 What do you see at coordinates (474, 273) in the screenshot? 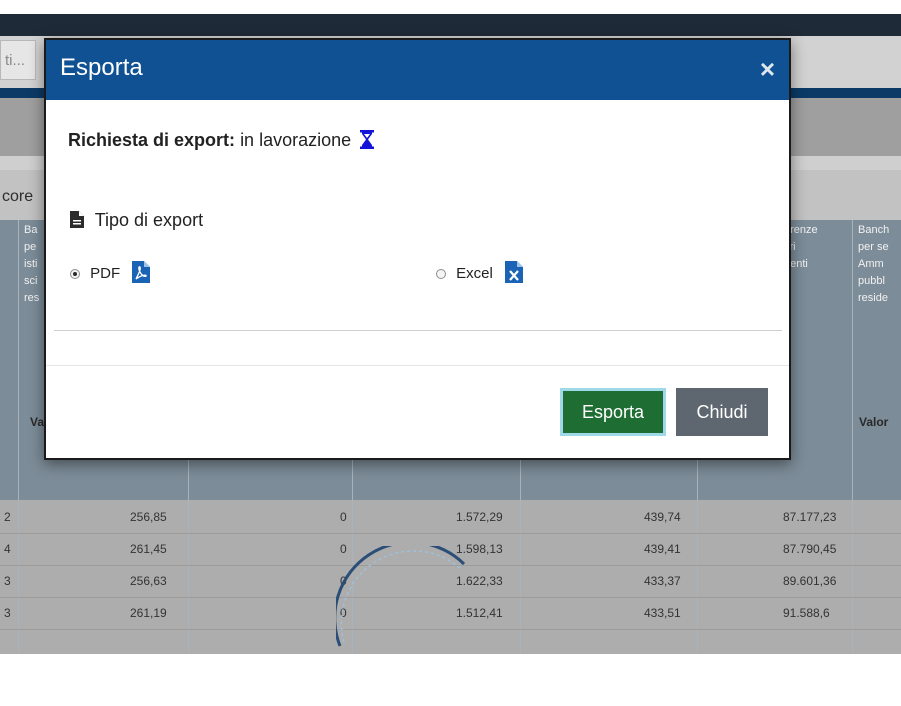
I see `excel-option-label: Excel` at bounding box center [474, 273].